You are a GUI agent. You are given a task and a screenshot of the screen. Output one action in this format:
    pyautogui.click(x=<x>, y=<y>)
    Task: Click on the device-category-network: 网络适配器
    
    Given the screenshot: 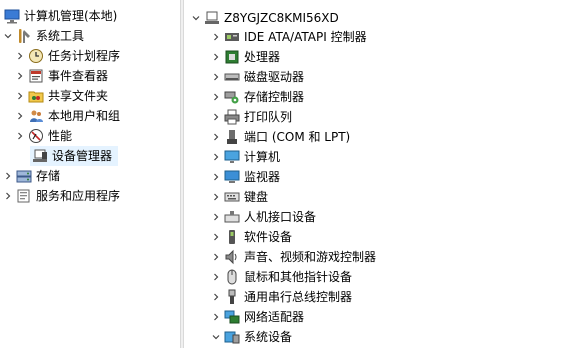 What is the action you would take?
    pyautogui.click(x=257, y=317)
    